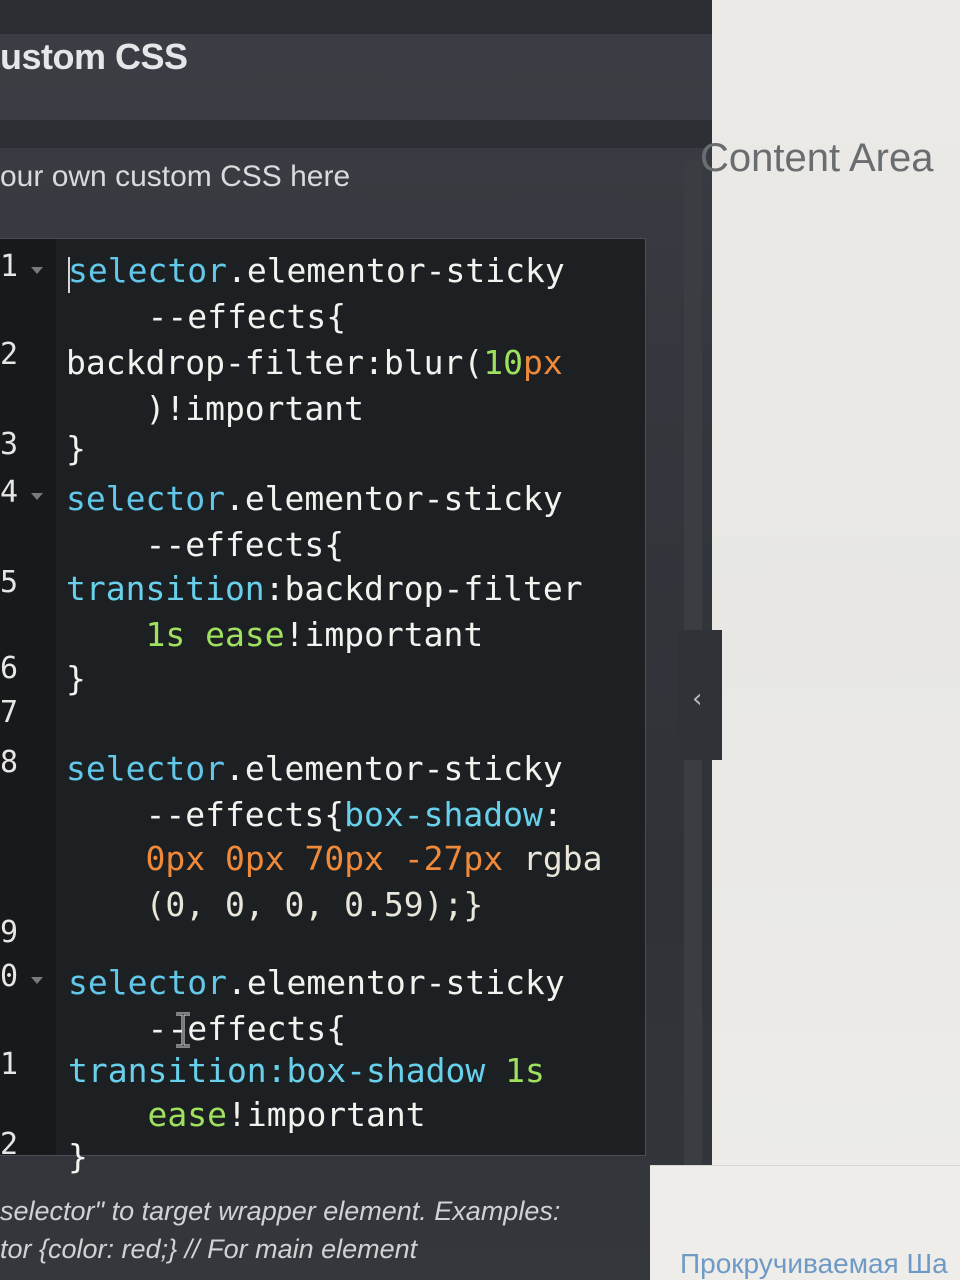  Describe the element at coordinates (443, 814) in the screenshot. I see `code-token: box-shadow` at that location.